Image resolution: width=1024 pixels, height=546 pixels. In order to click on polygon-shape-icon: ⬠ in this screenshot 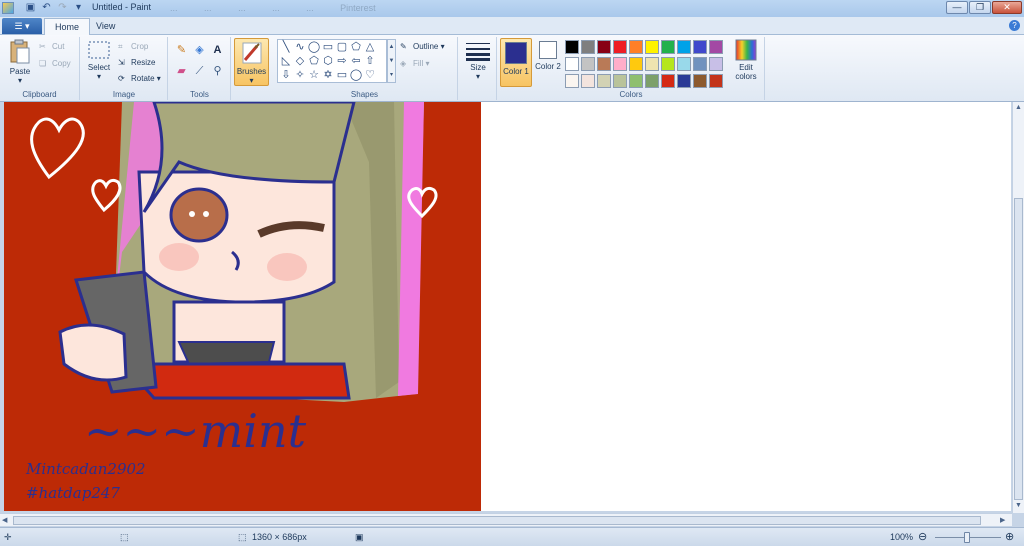, I will do `click(356, 47)`.